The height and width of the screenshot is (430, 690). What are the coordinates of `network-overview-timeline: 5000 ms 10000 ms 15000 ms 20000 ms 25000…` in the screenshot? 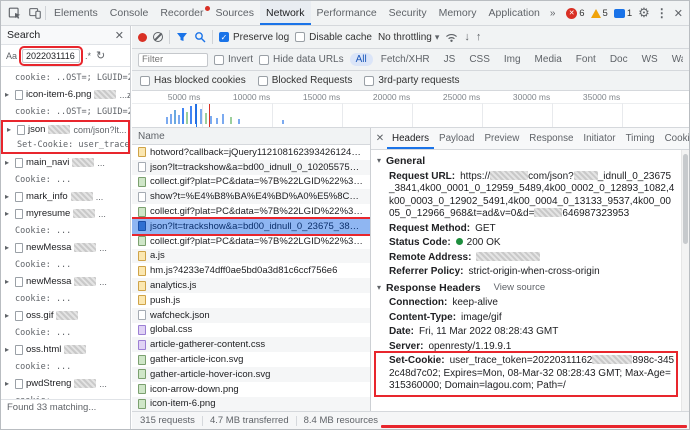 It's located at (410, 109).